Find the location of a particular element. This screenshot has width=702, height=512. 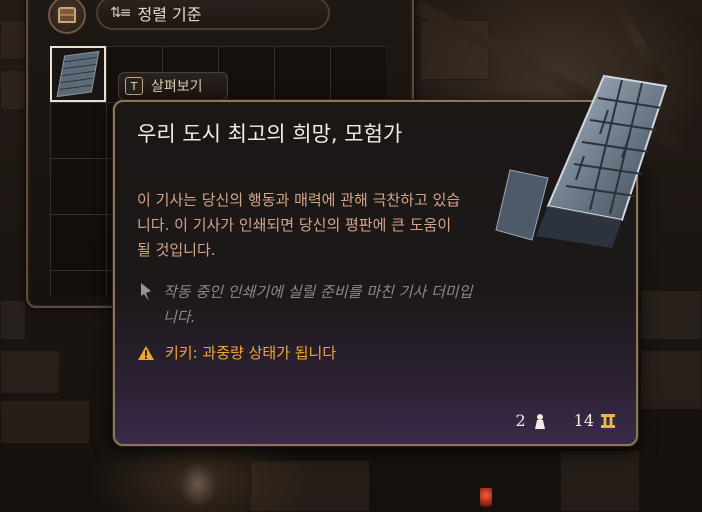

sort-icon: ⇅≡ is located at coordinates (121, 13).